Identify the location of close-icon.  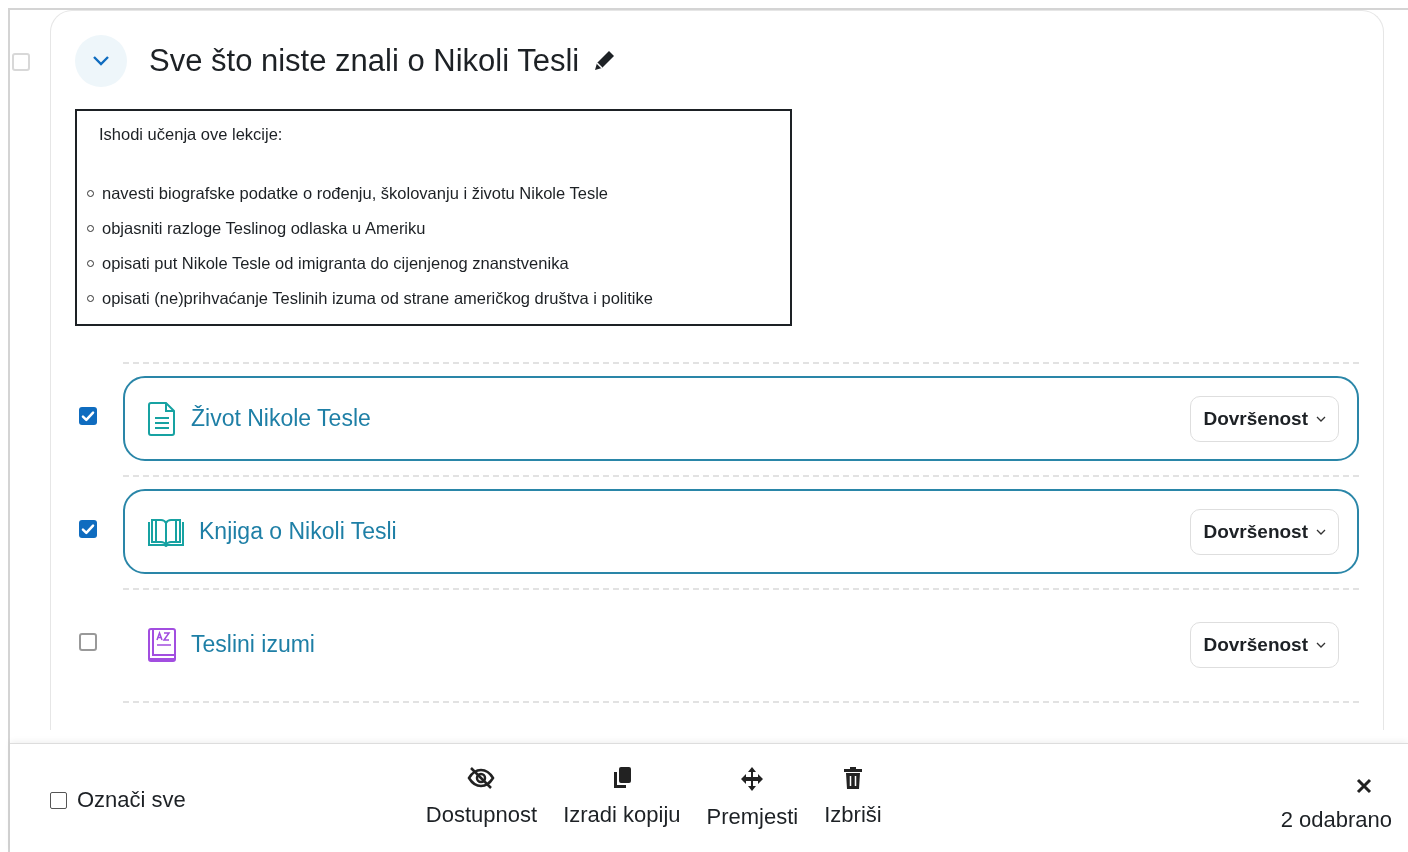
(1364, 785).